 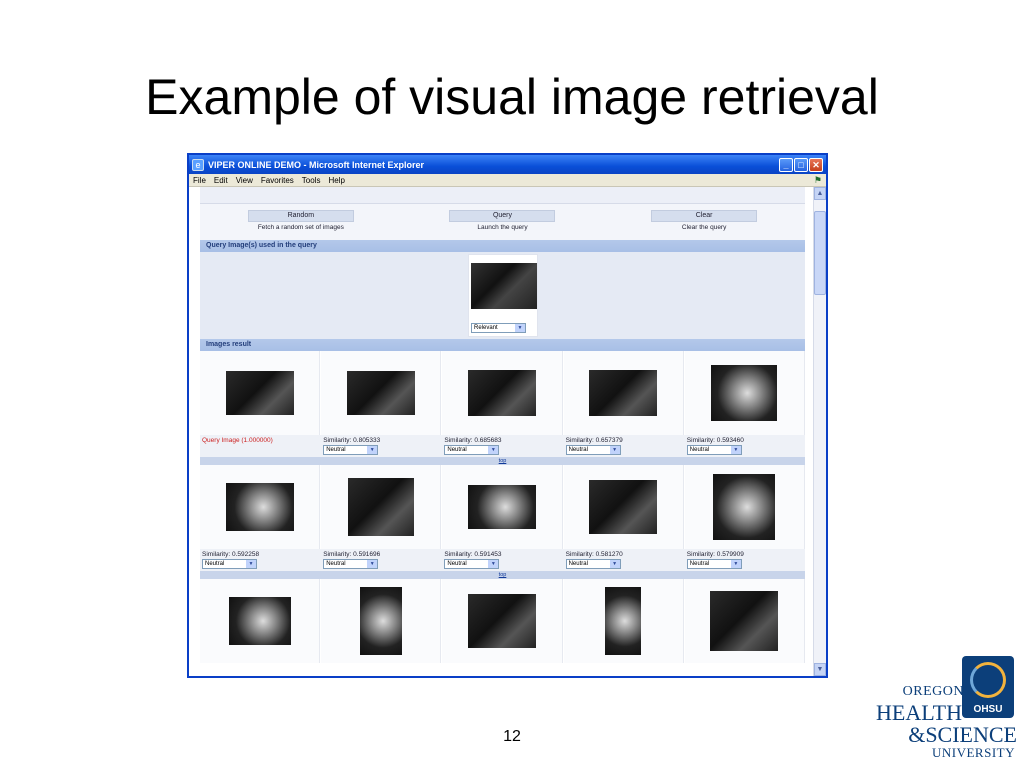 I want to click on close-icon: ✕, so click(x=816, y=164).